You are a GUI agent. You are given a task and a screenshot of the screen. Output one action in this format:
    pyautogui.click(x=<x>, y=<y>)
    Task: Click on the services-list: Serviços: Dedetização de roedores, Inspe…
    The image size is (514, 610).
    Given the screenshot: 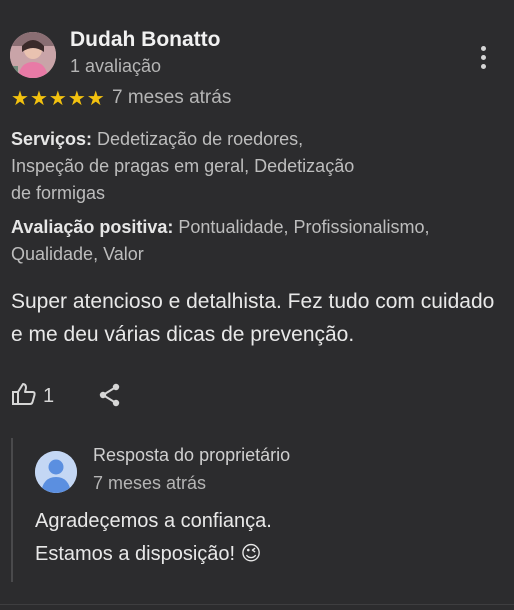 What is the action you would take?
    pyautogui.click(x=191, y=166)
    